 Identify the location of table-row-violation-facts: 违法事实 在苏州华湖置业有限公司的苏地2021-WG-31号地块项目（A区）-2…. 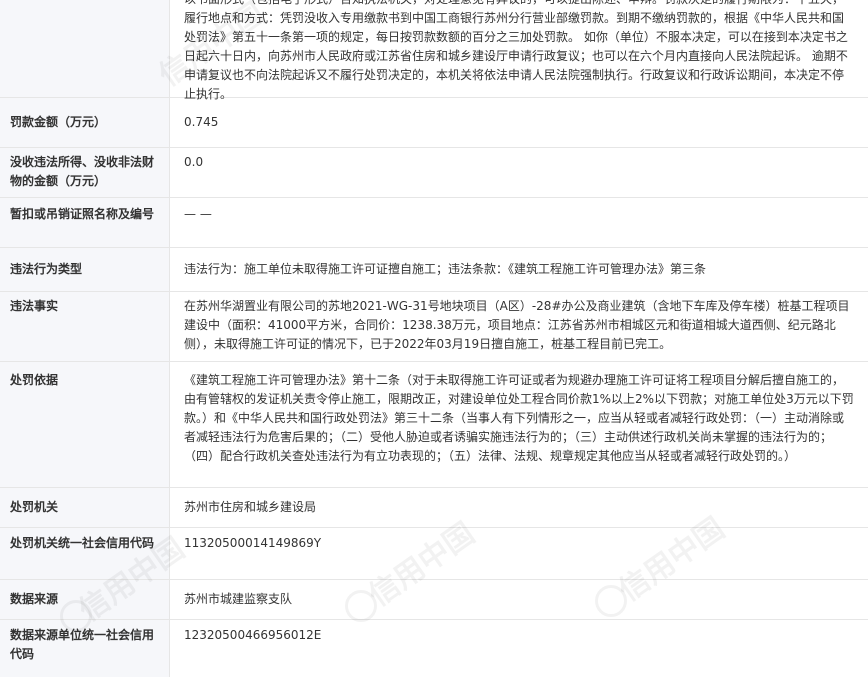
(434, 327).